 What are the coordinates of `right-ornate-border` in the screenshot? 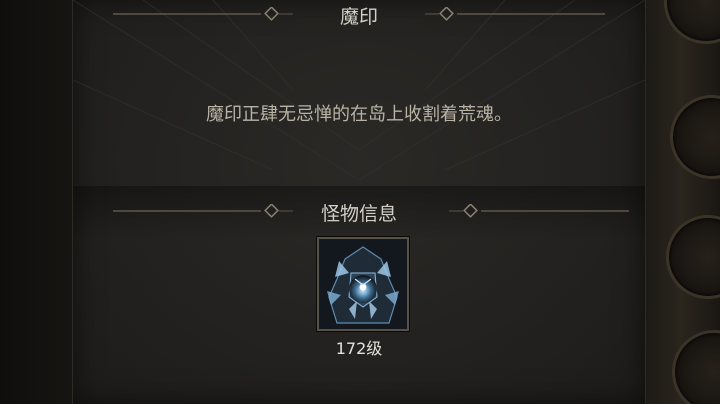 It's located at (682, 202).